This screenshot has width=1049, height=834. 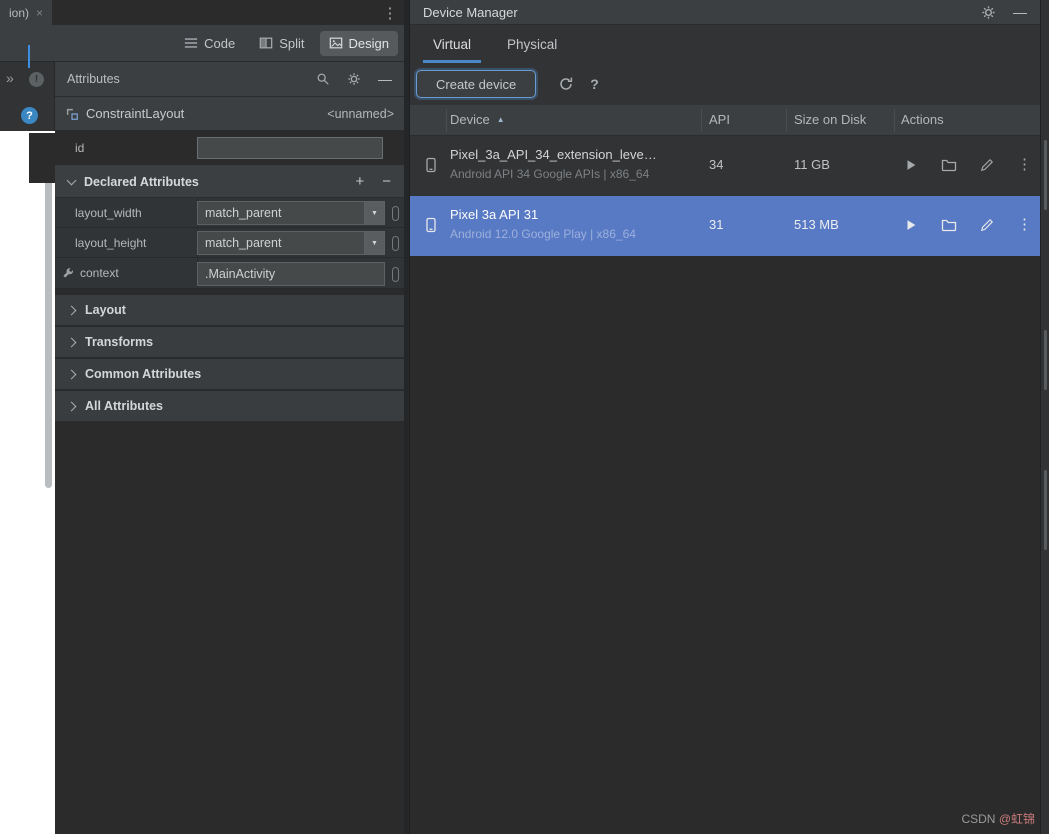 What do you see at coordinates (135, 113) in the screenshot?
I see `component-name: ConstraintLayout` at bounding box center [135, 113].